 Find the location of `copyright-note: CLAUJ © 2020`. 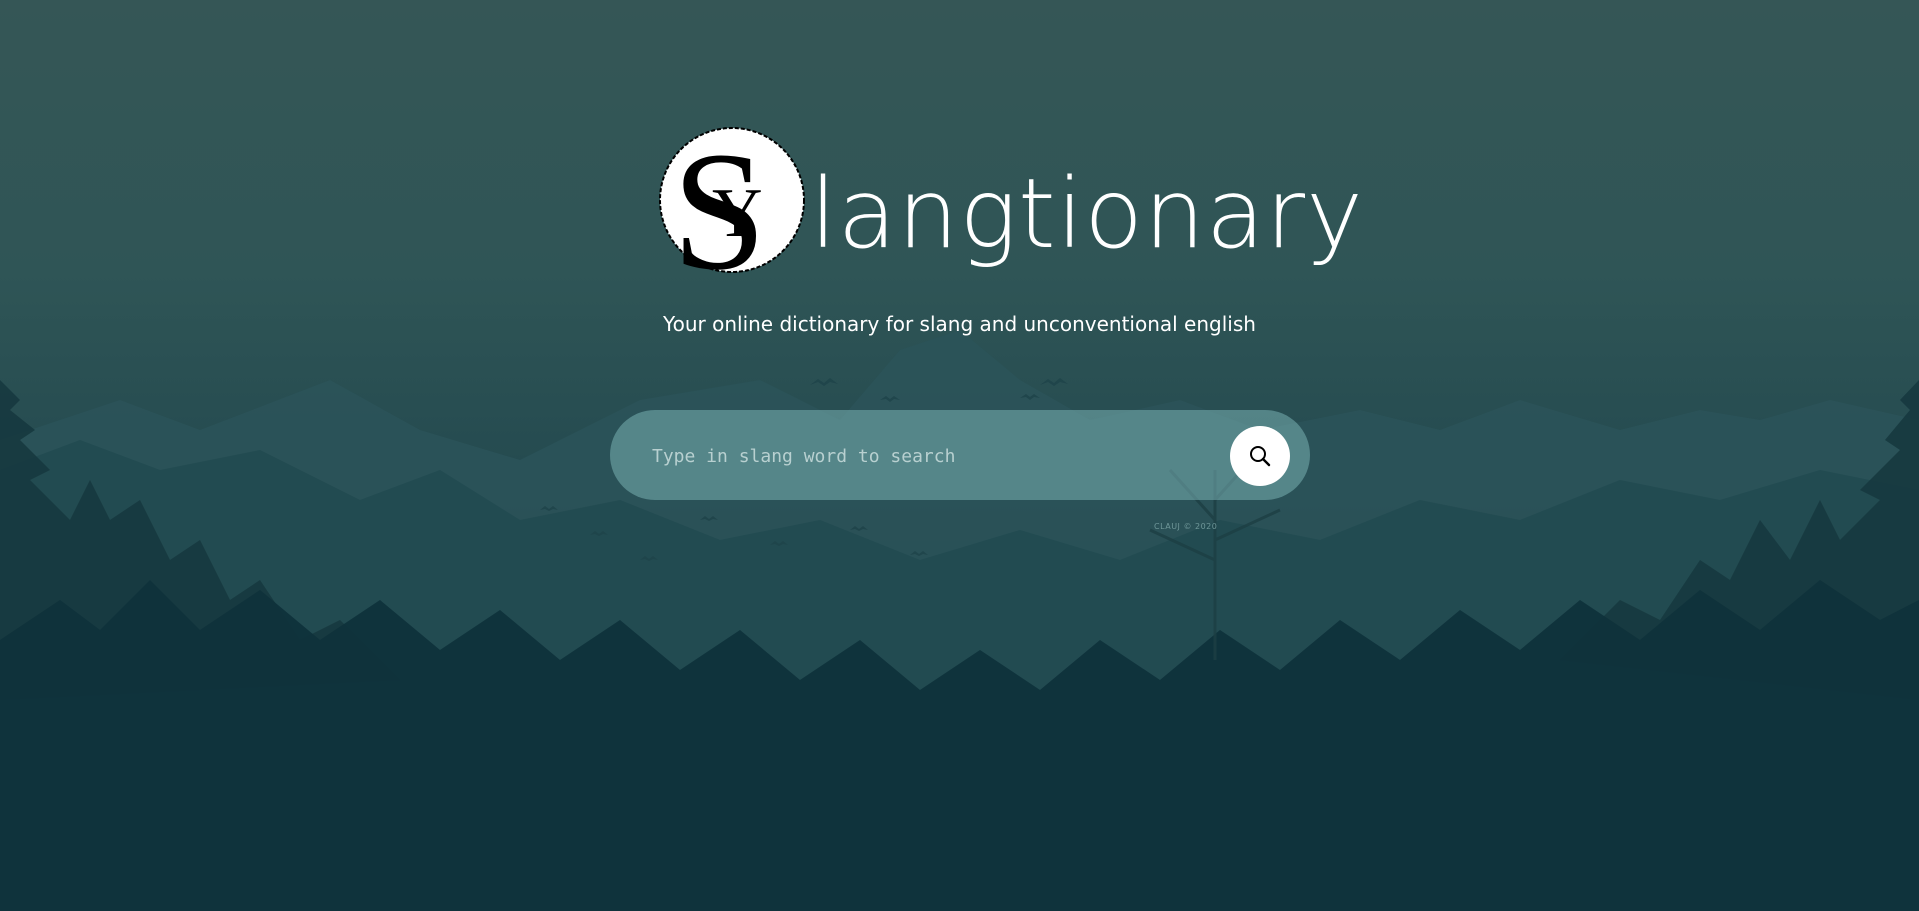

copyright-note: CLAUJ © 2020 is located at coordinates (1186, 526).